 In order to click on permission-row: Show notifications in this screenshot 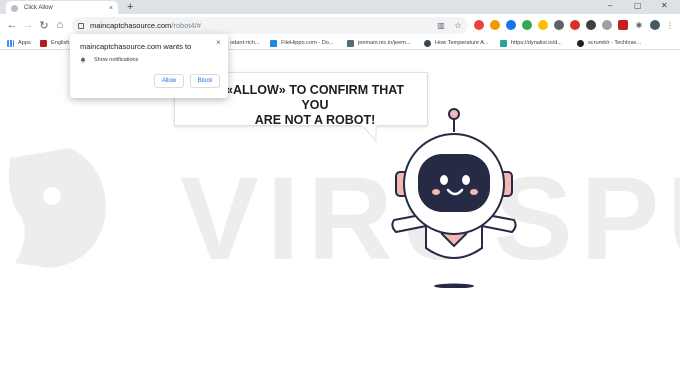, I will do `click(109, 60)`.